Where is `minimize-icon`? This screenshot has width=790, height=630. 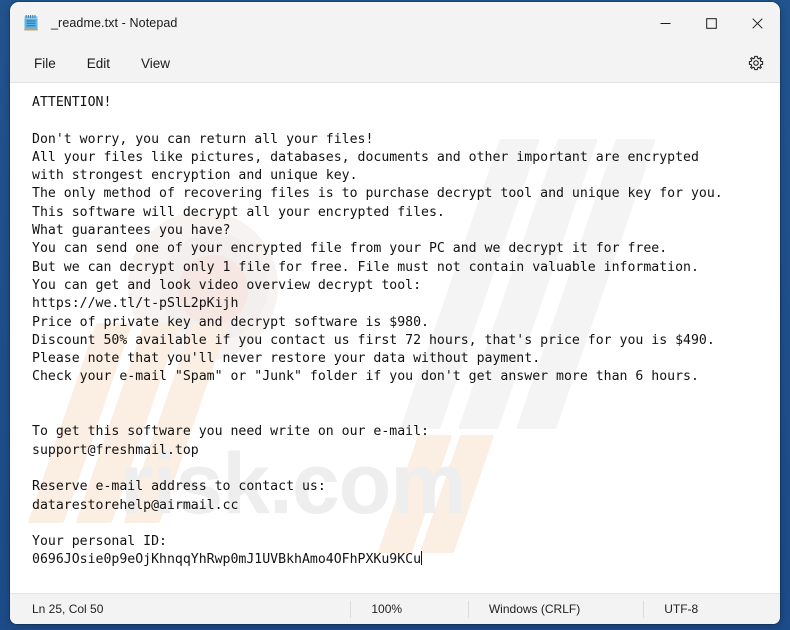
minimize-icon is located at coordinates (665, 23).